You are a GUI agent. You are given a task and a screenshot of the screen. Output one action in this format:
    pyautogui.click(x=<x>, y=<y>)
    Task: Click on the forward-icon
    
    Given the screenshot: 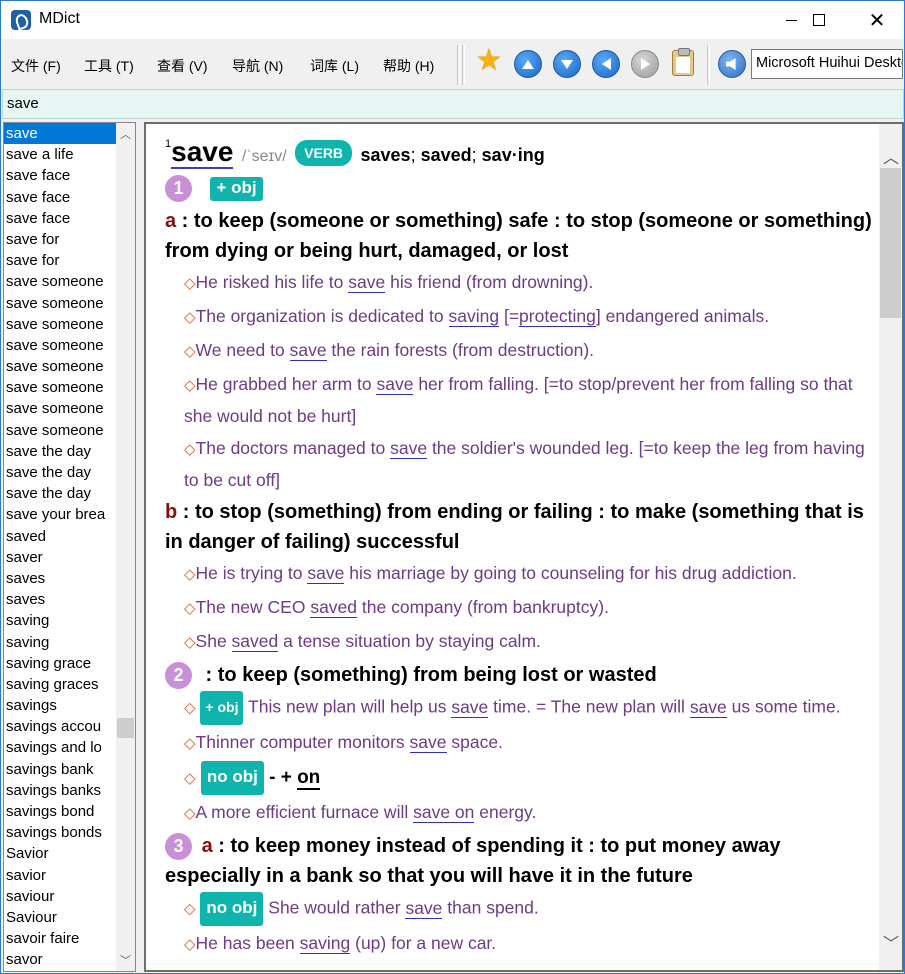 What is the action you would take?
    pyautogui.click(x=645, y=64)
    